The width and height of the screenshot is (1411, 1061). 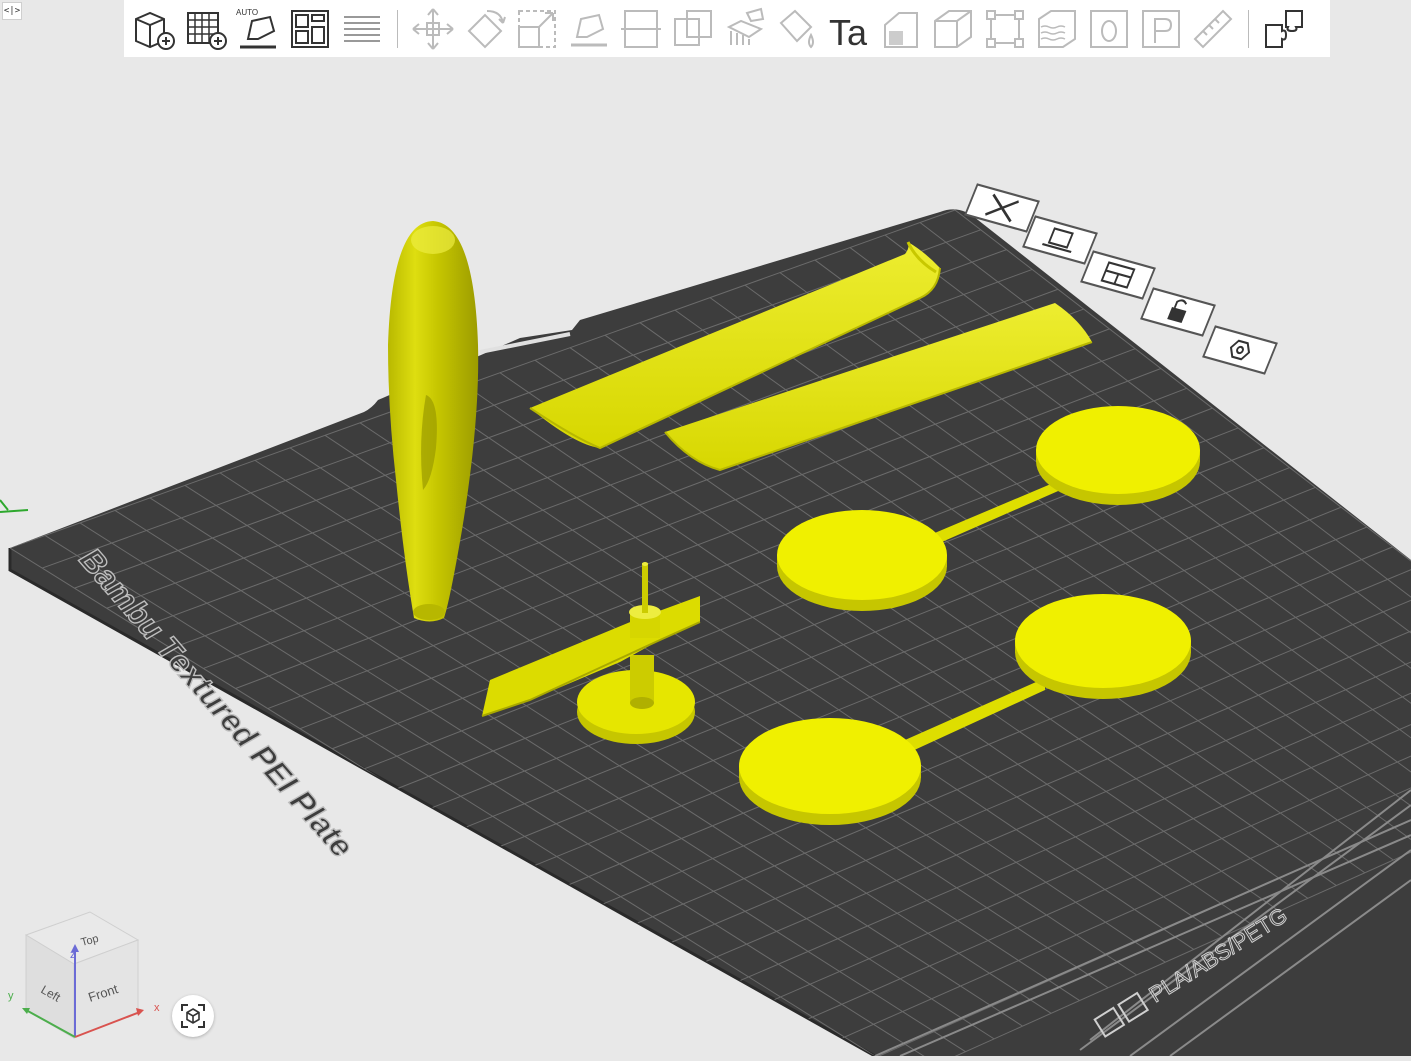 I want to click on svg-text: Ta, so click(x=848, y=32).